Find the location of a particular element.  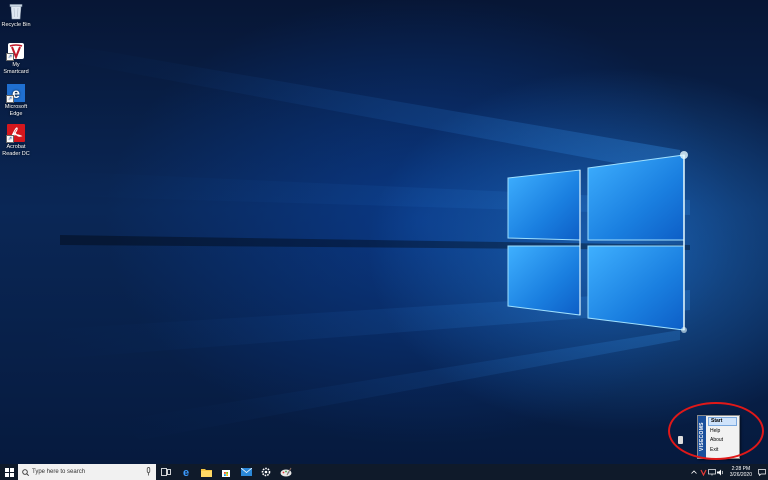

network-icon is located at coordinates (712, 471).